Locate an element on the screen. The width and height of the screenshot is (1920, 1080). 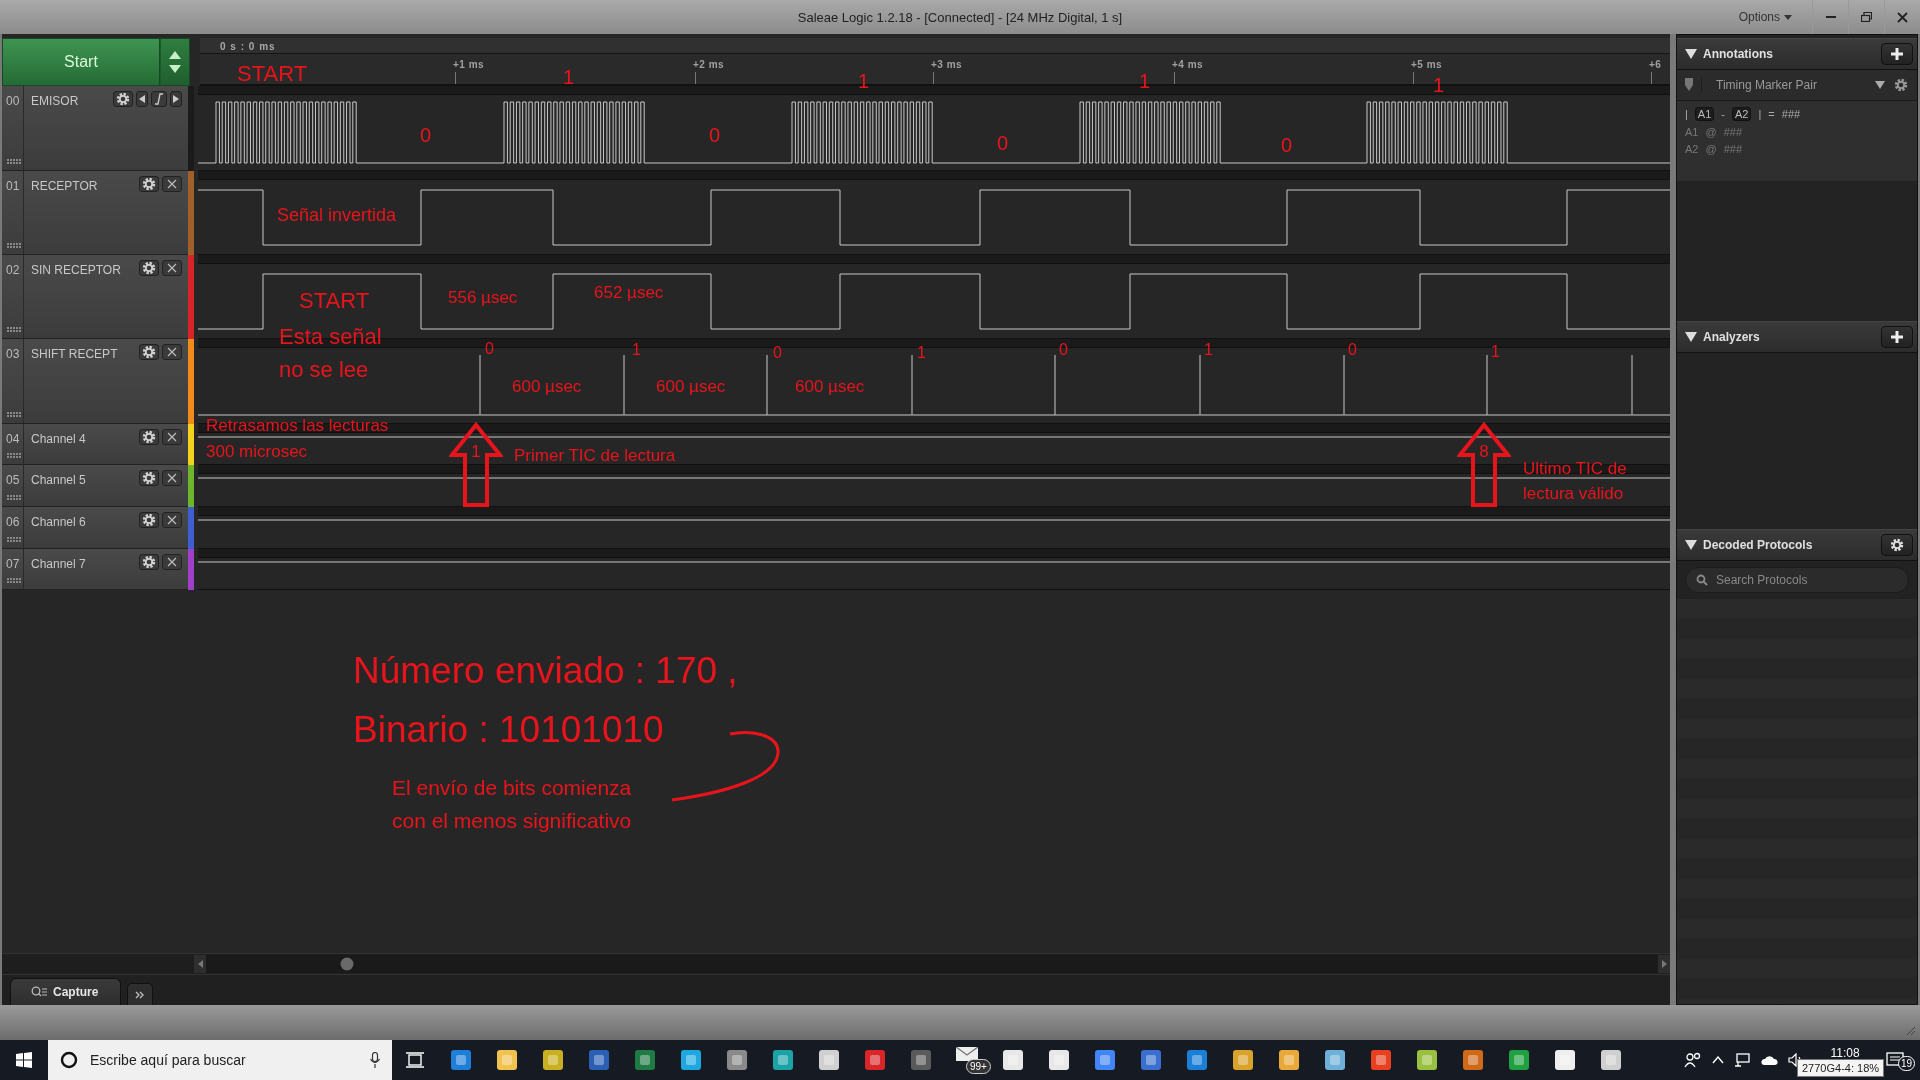
down-button is located at coordinates (175, 69).